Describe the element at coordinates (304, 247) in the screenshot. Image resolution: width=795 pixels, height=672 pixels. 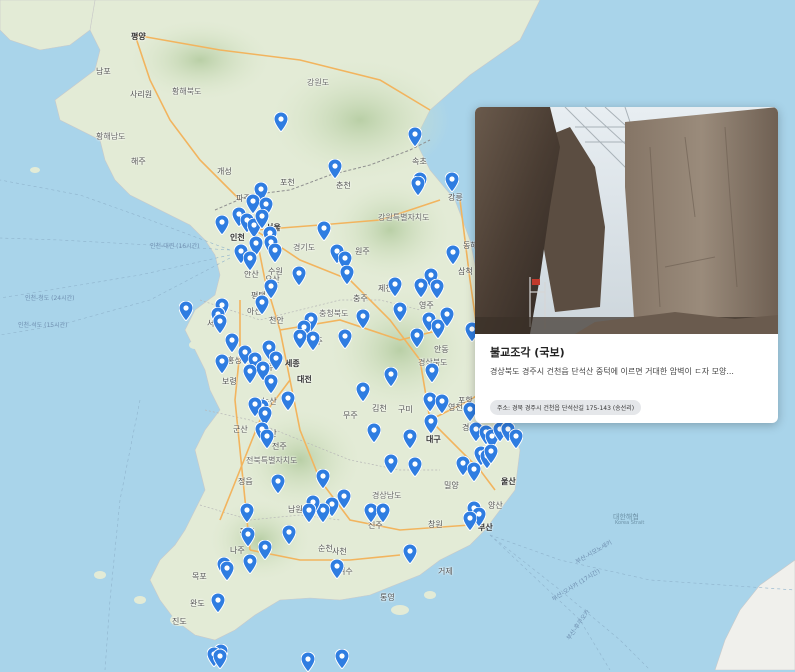
I see `region-label: 경기도` at that location.